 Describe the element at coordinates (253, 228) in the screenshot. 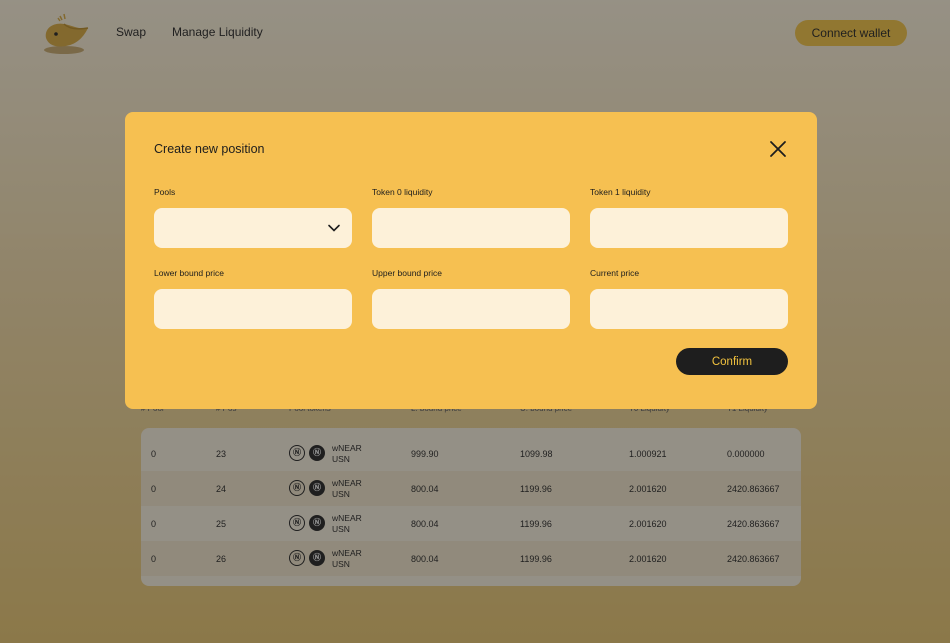

I see `pools-select` at that location.